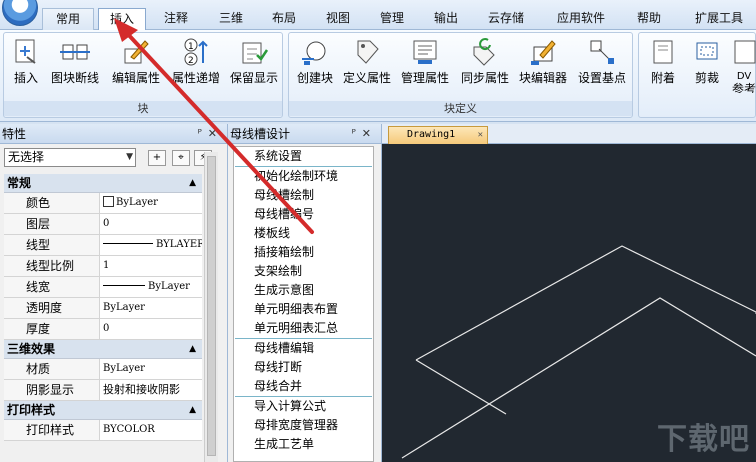  What do you see at coordinates (460, 108) in the screenshot?
I see `ribbon-group-block-definition-label: 块定义` at bounding box center [460, 108].